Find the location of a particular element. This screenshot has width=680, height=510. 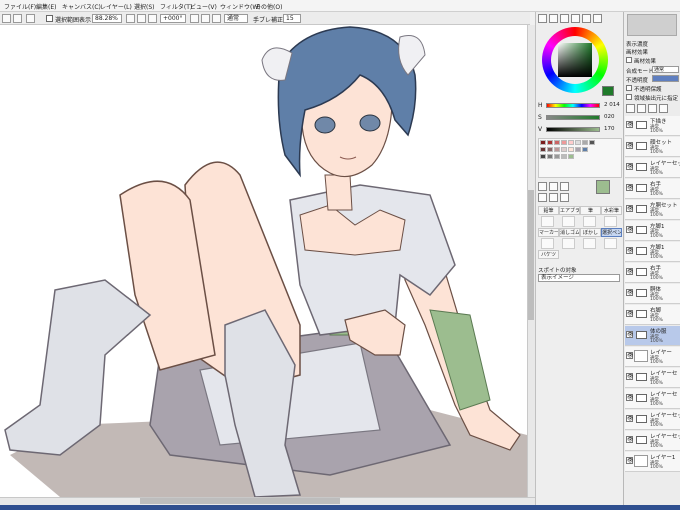

tool-select-pen-icon is located at coordinates (610, 243).